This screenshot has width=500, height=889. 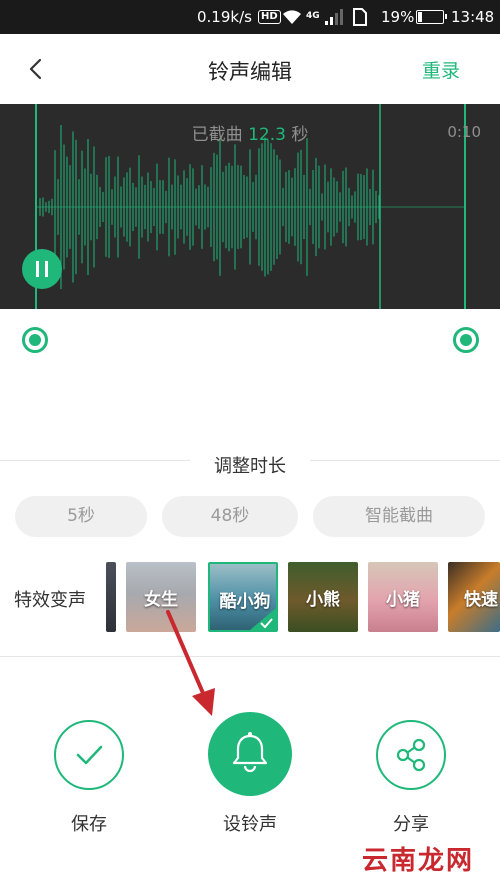 What do you see at coordinates (399, 516) in the screenshot?
I see `smart-clip-button: 智能截曲` at bounding box center [399, 516].